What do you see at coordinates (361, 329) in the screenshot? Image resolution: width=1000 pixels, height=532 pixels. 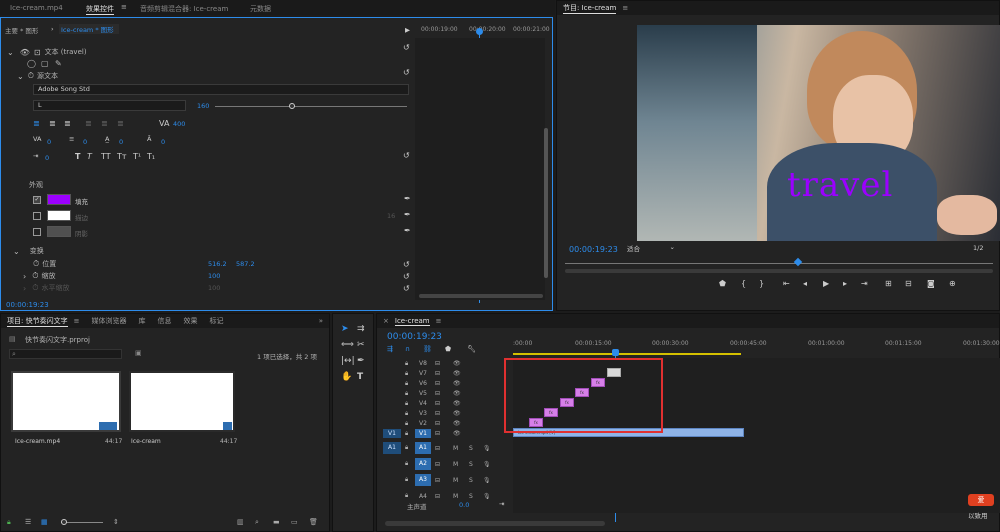 I see `track-select-tool-icon: ⇉` at bounding box center [361, 329].